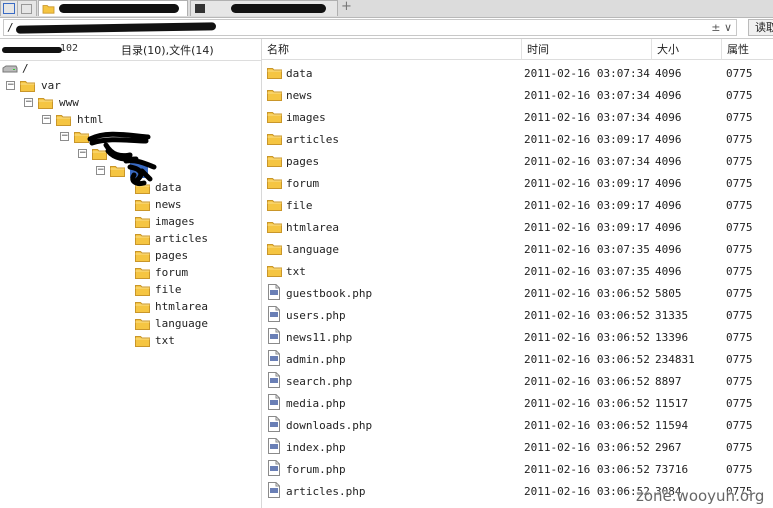  I want to click on file-row: index.php 2011-02-16 03:06:52 2967 0775, so click(517, 447).